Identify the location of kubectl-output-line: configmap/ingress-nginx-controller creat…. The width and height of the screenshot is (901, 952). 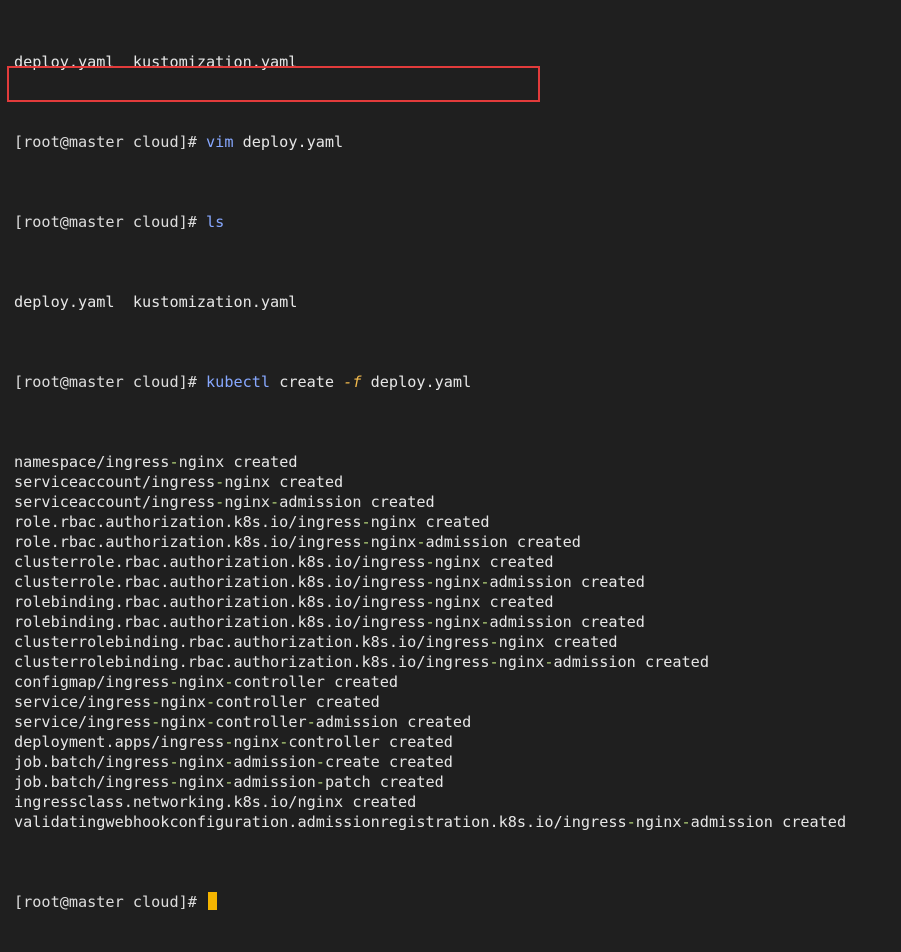
(206, 682).